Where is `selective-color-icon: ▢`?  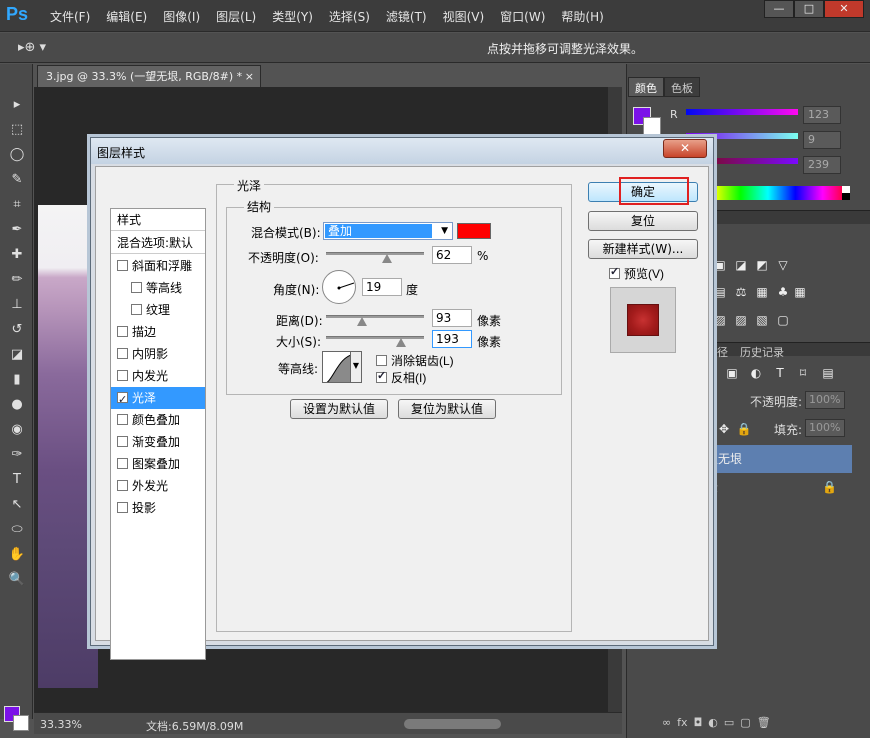 selective-color-icon: ▢ is located at coordinates (783, 320).